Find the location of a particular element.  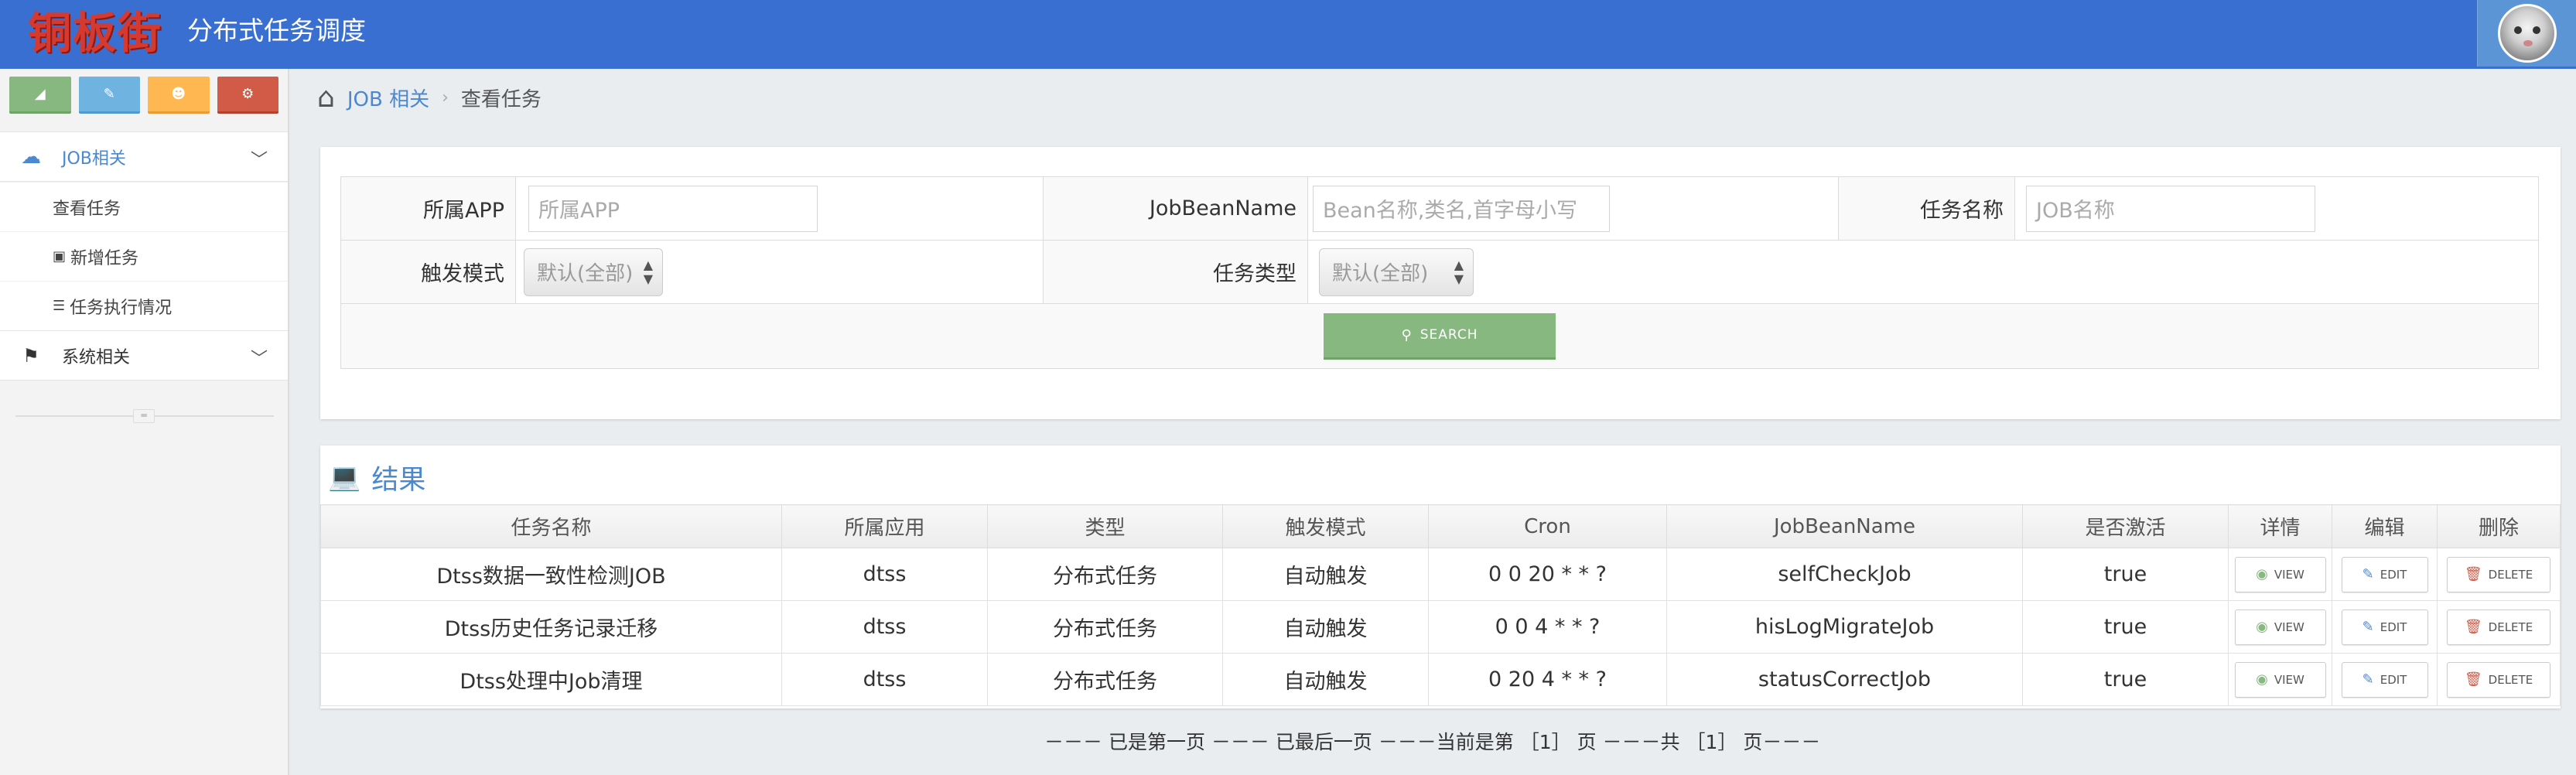

app-input: 所属APP is located at coordinates (673, 208).